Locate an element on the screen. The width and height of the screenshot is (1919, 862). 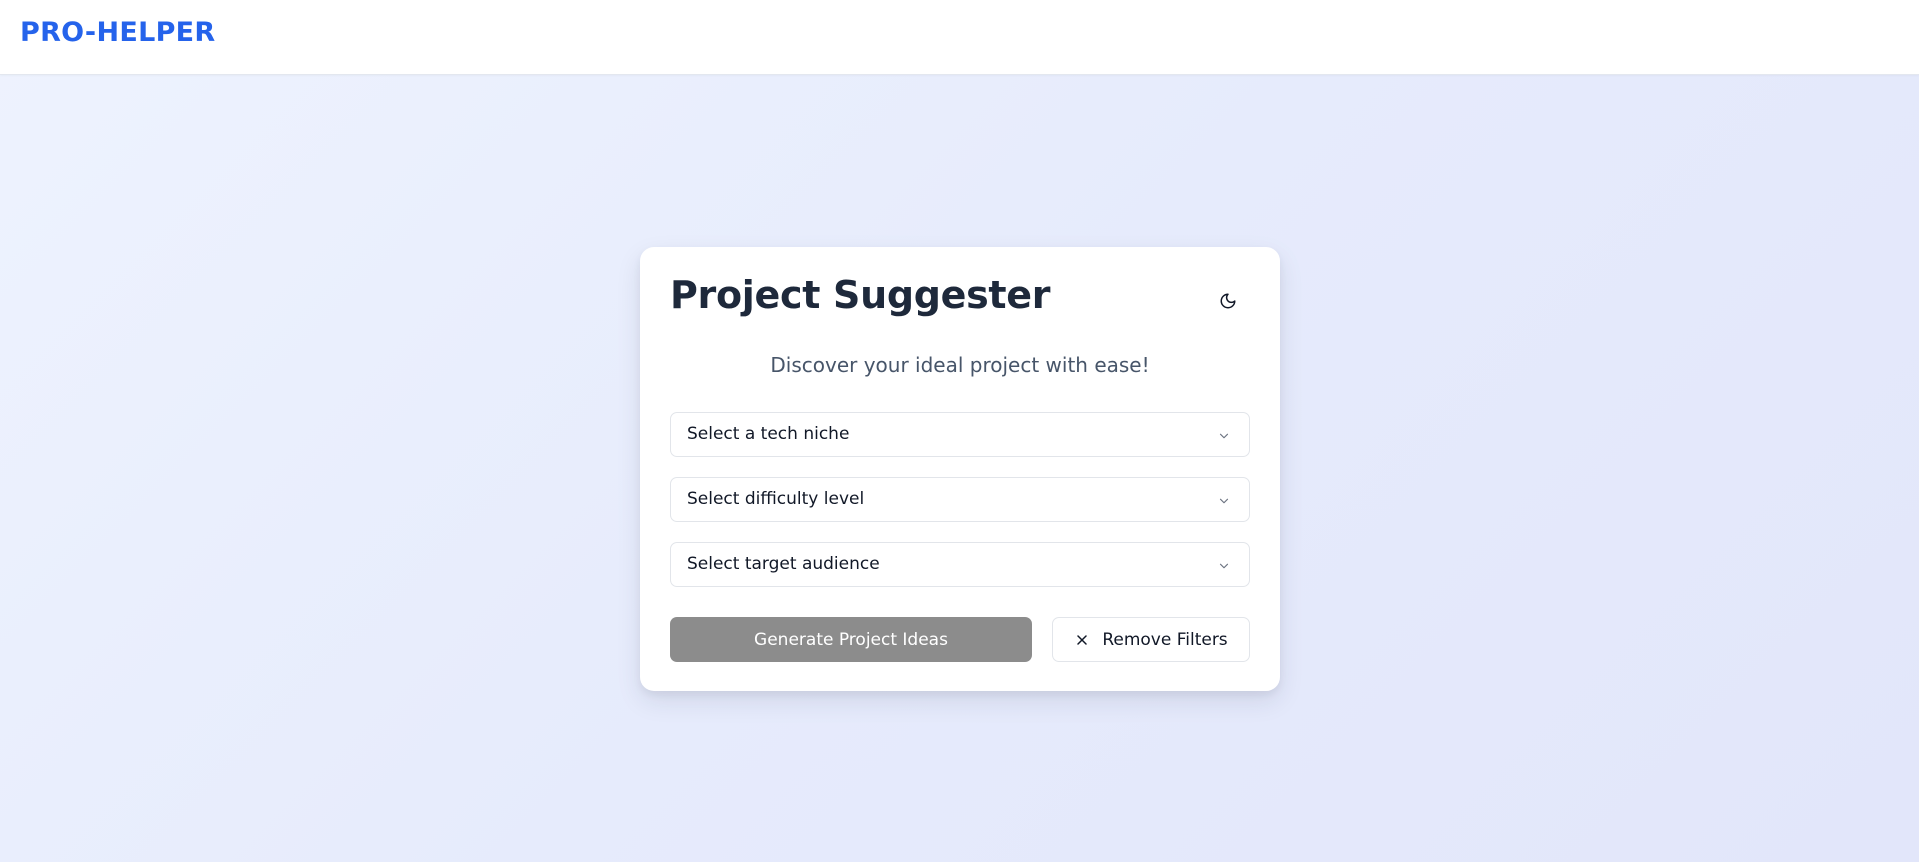
tech-niche-select: Select a tech niche is located at coordinates (960, 434).